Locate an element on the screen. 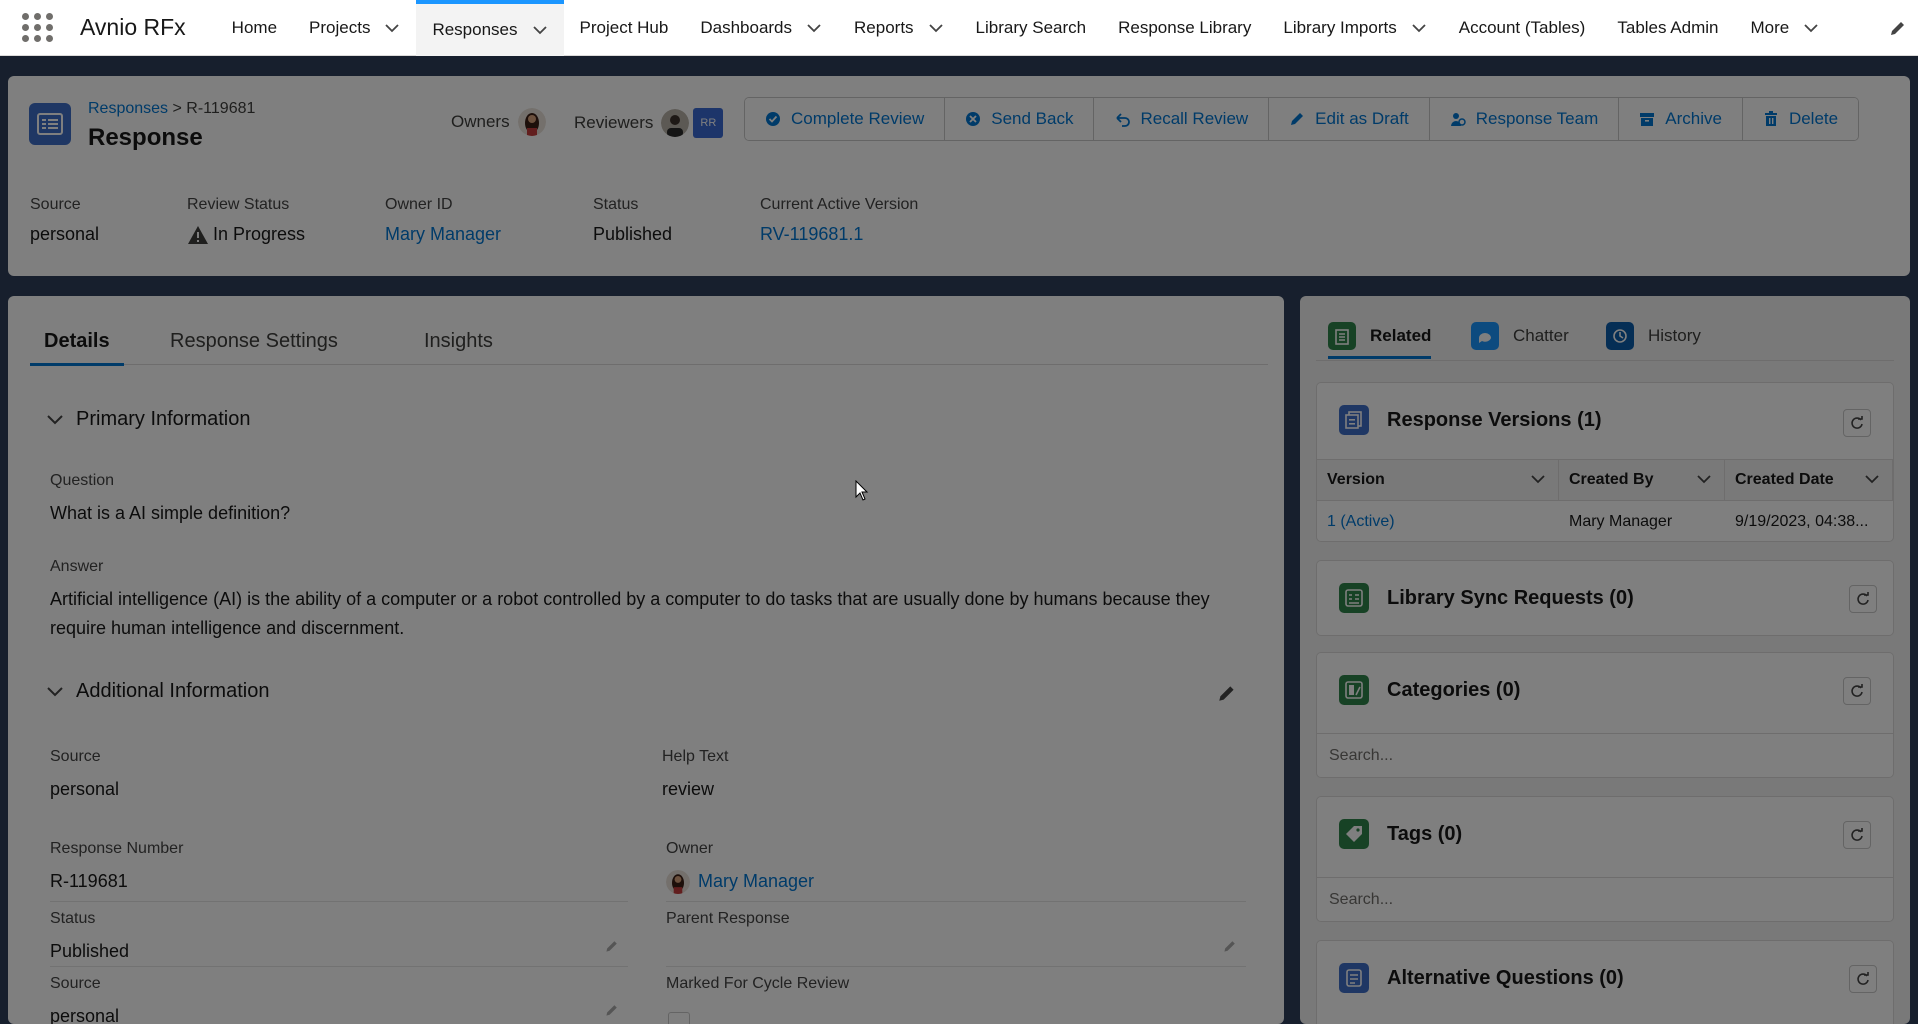  details-tabs: Details Response Settings Insights is located at coordinates (649, 348).